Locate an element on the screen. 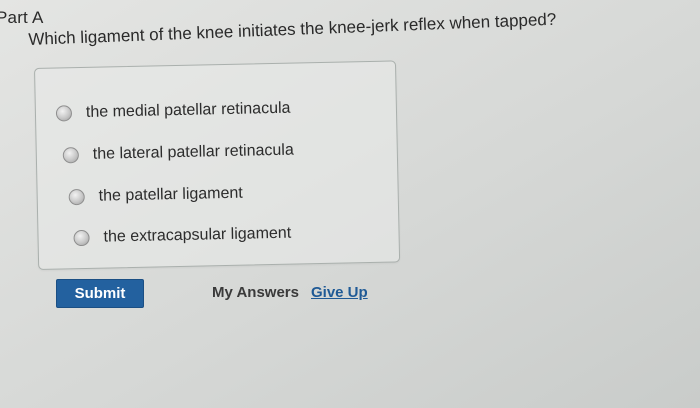 Image resolution: width=700 pixels, height=408 pixels. answer-option-patellar-ligament: the patellar ligament is located at coordinates (155, 195).